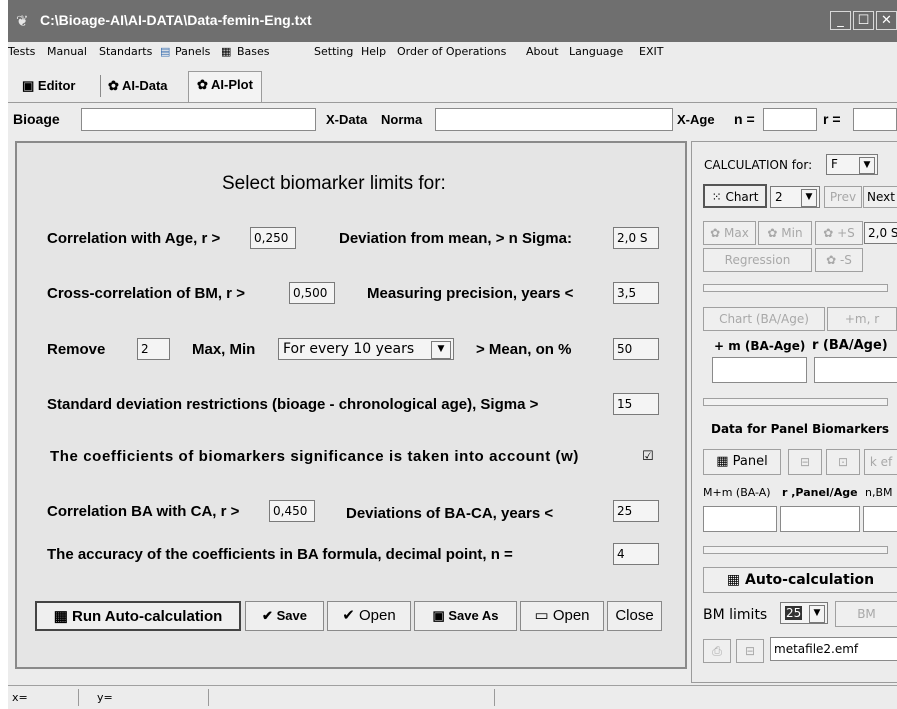  I want to click on menu-standarts: Standarts, so click(125, 51).